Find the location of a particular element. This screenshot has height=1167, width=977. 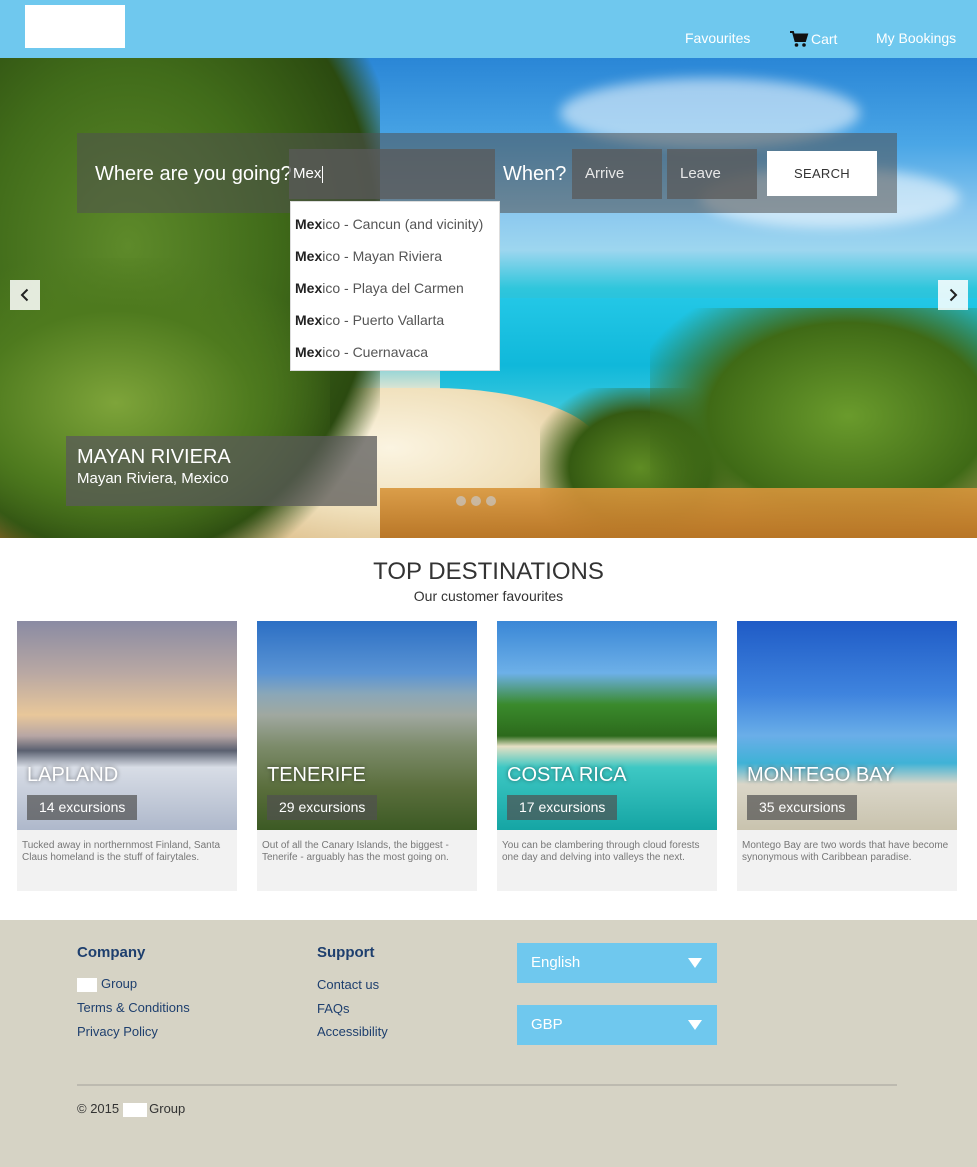

footer-company-title: Company is located at coordinates (111, 952).